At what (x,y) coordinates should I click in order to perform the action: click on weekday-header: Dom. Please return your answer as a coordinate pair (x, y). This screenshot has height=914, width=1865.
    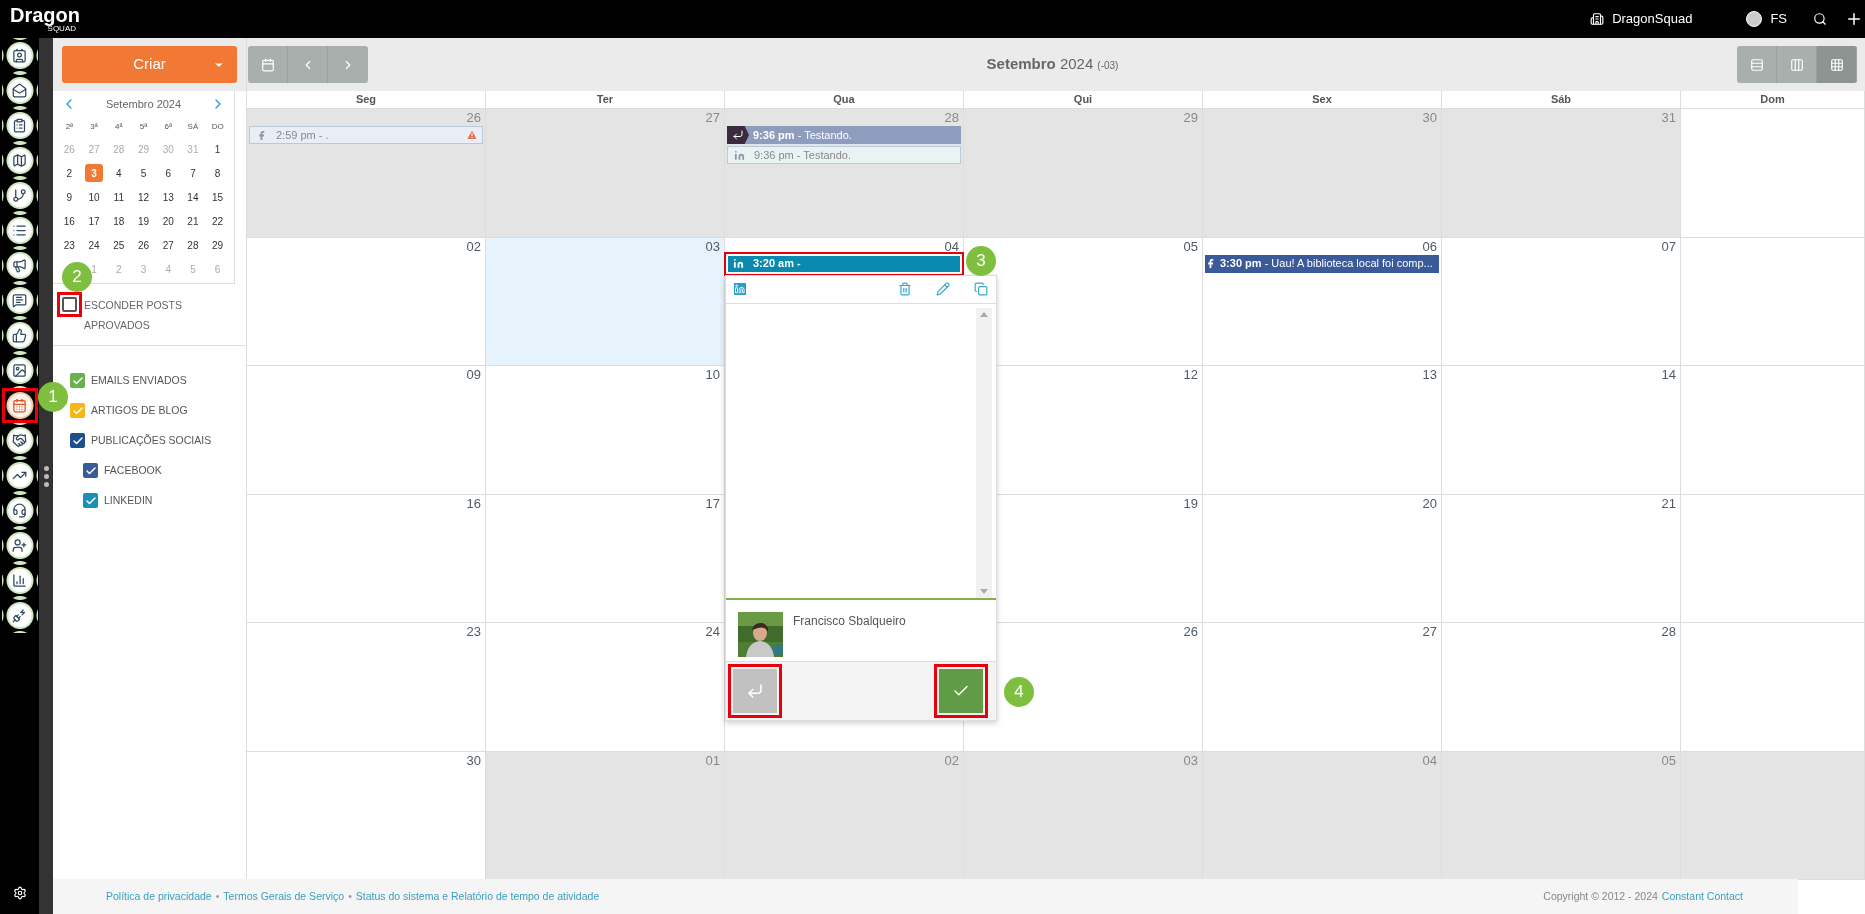
    Looking at the image, I should click on (1773, 99).